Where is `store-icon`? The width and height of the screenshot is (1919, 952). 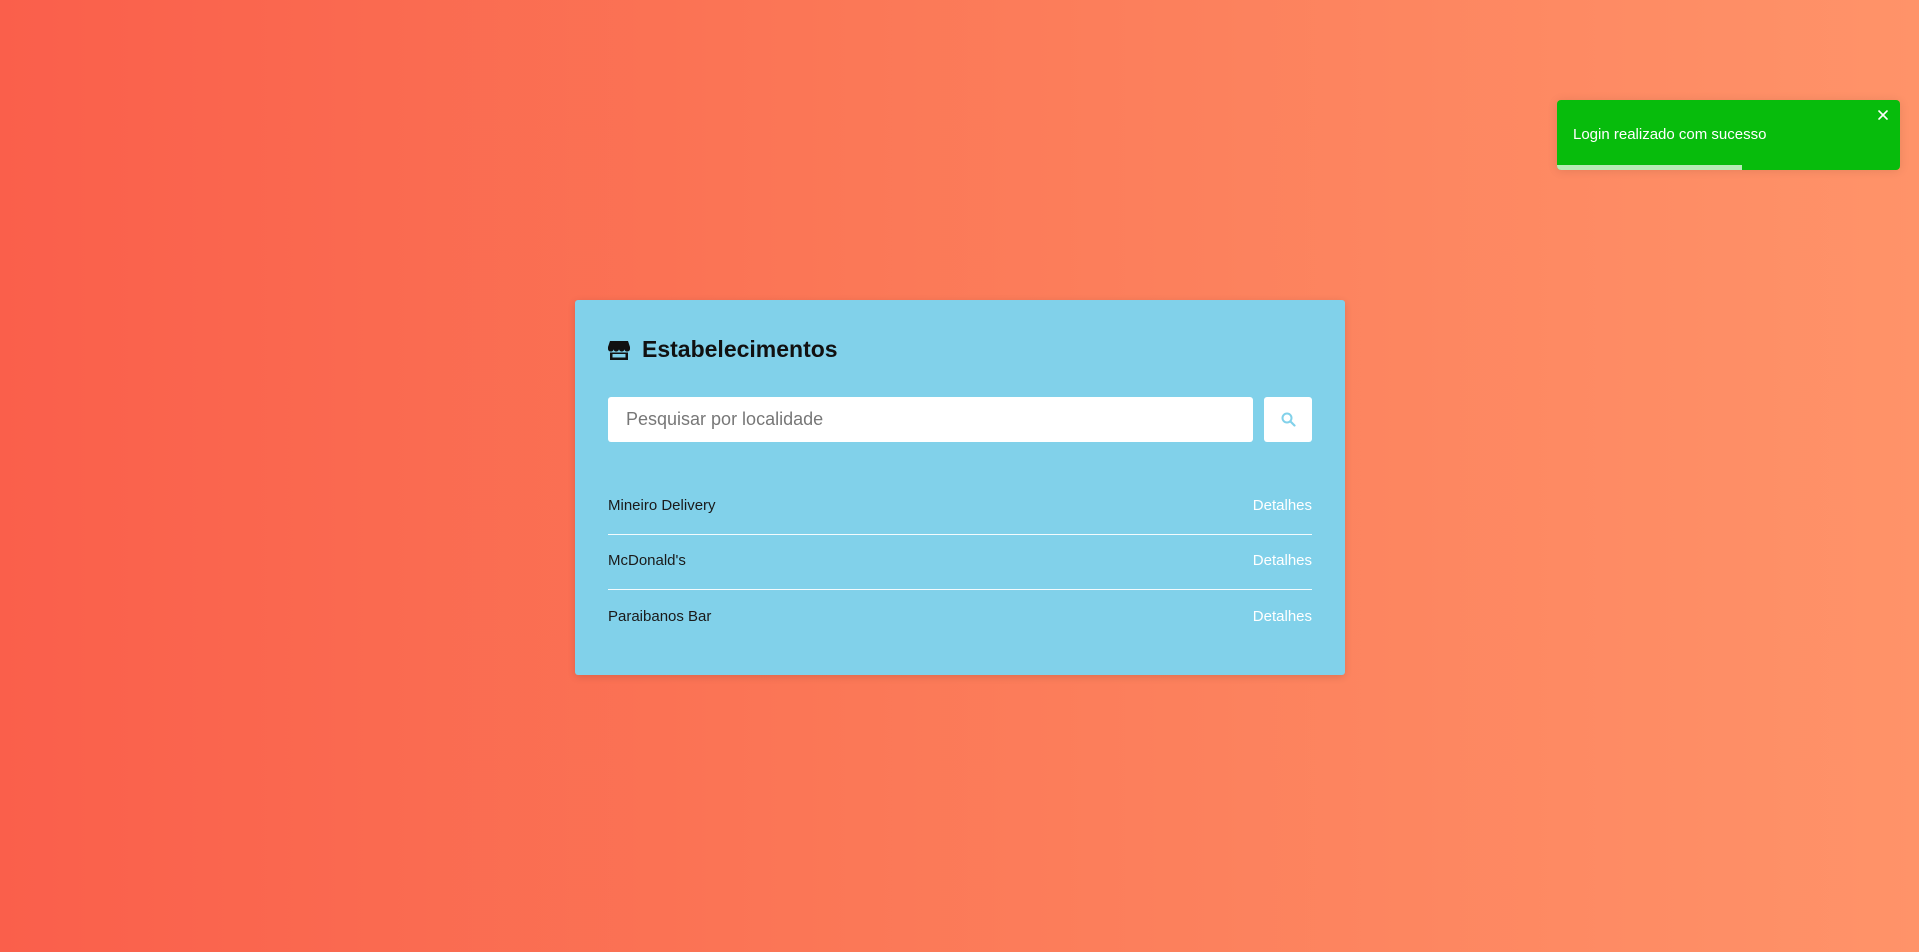 store-icon is located at coordinates (619, 349).